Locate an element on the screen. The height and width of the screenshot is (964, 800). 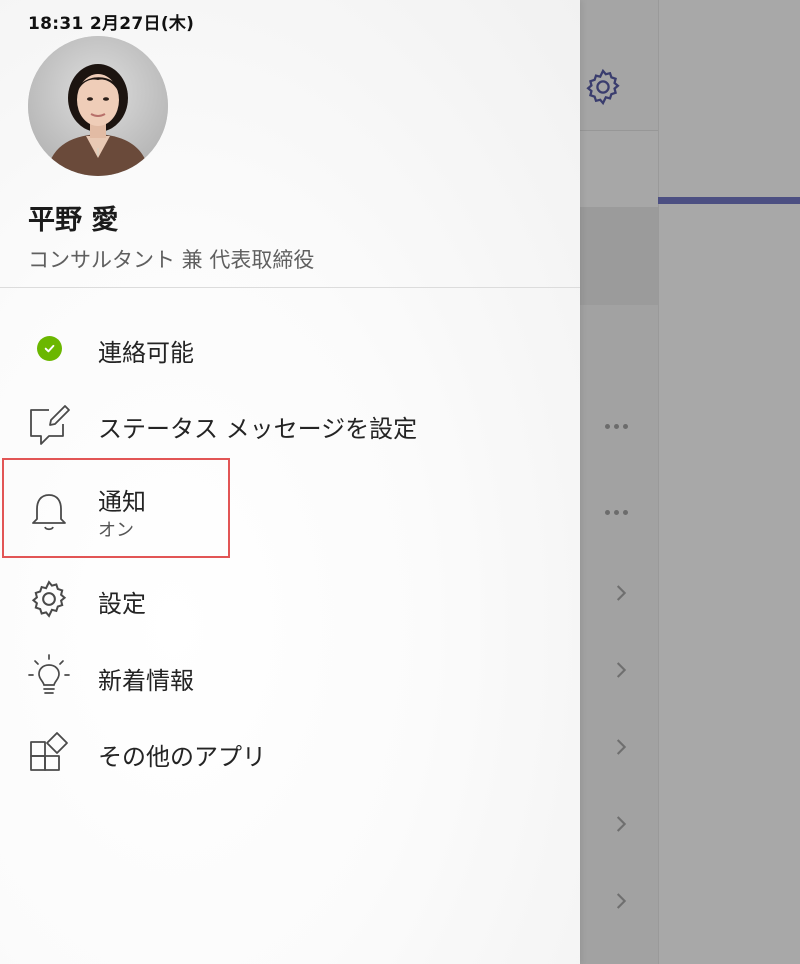
background-row-selected is located at coordinates (619, 256).